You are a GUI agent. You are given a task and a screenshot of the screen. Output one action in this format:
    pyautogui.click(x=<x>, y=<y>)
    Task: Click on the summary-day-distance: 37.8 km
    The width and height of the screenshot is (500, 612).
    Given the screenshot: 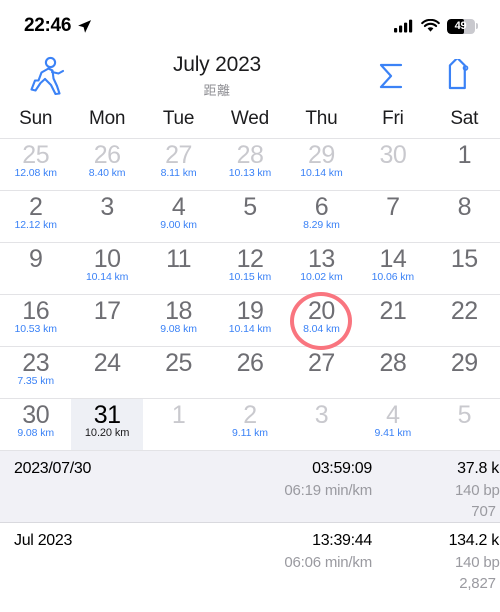 What is the action you would take?
    pyautogui.click(x=478, y=468)
    